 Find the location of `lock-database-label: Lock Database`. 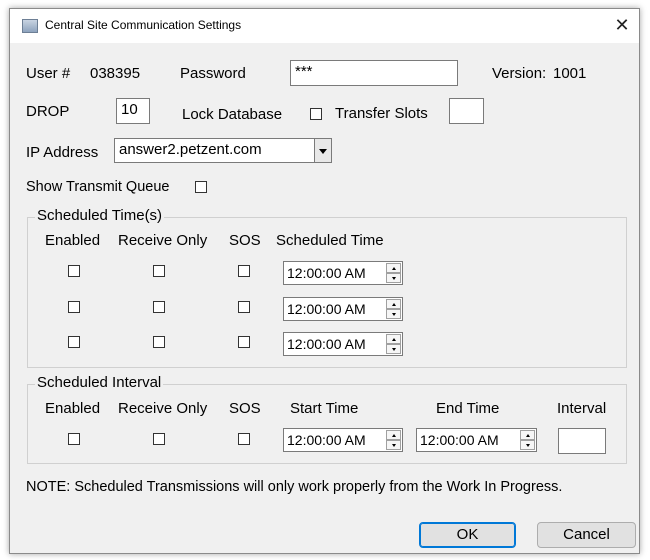

lock-database-label: Lock Database is located at coordinates (232, 114).